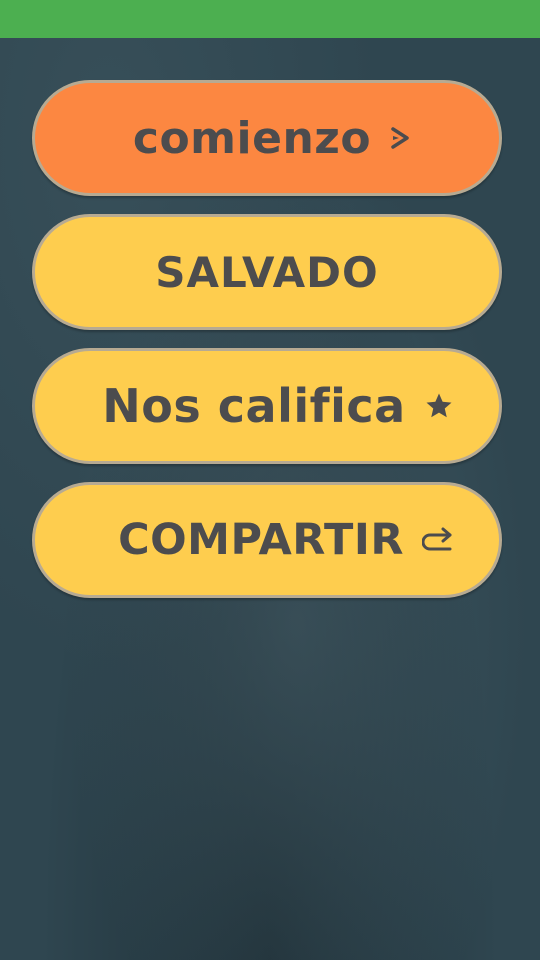  Describe the element at coordinates (254, 406) in the screenshot. I see `rate-us-button-label: Nos califica` at that location.